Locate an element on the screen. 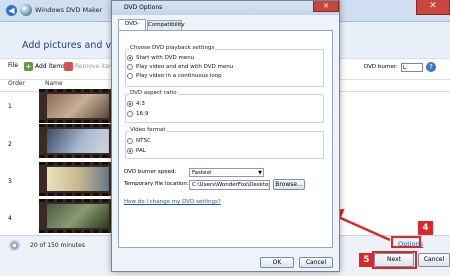  aspect-group is located at coordinates (224, 108).